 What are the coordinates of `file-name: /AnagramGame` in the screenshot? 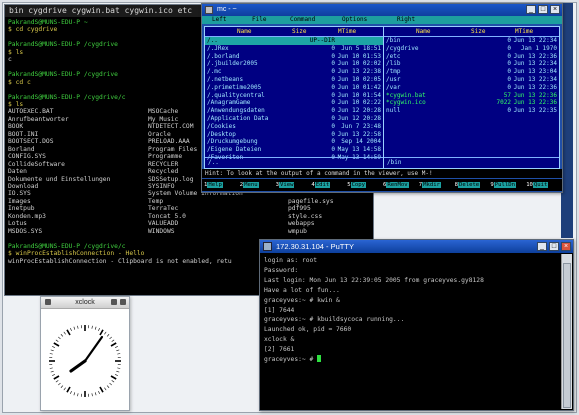 It's located at (229, 103).